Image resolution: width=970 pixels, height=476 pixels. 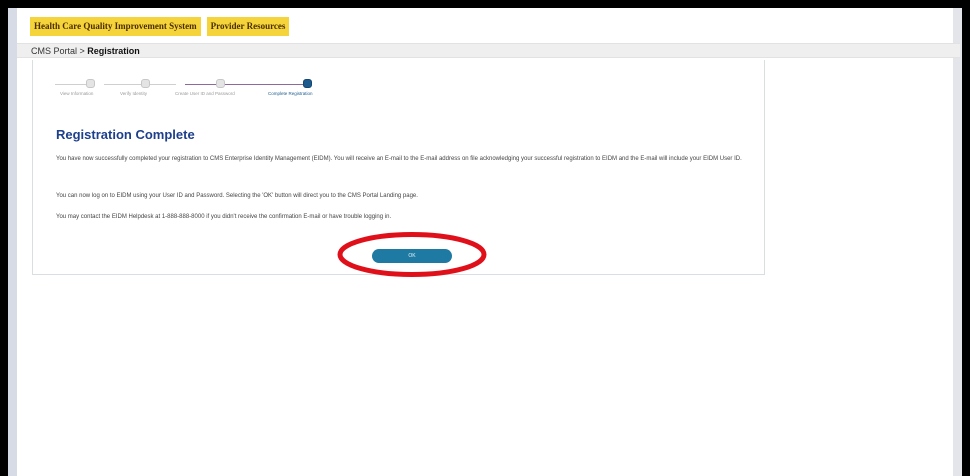 I want to click on step-label: View Information, so click(x=77, y=93).